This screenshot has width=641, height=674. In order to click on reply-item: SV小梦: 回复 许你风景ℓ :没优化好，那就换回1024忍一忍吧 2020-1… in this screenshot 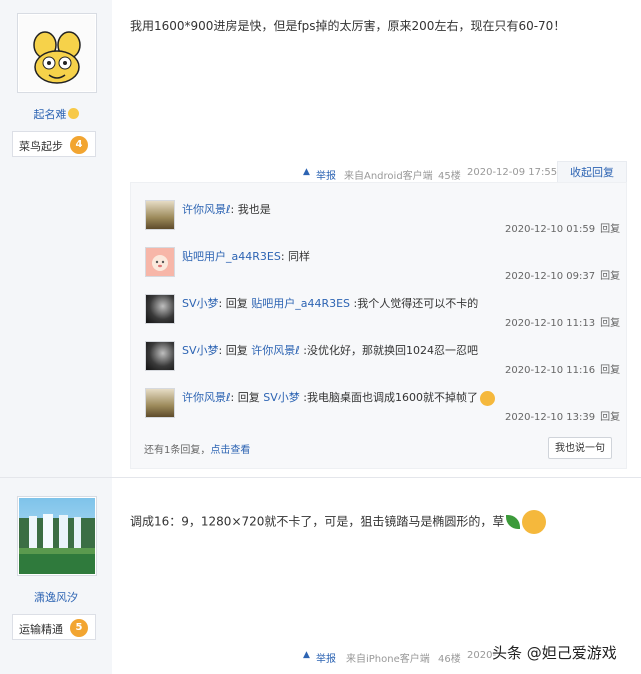, I will do `click(379, 350)`.